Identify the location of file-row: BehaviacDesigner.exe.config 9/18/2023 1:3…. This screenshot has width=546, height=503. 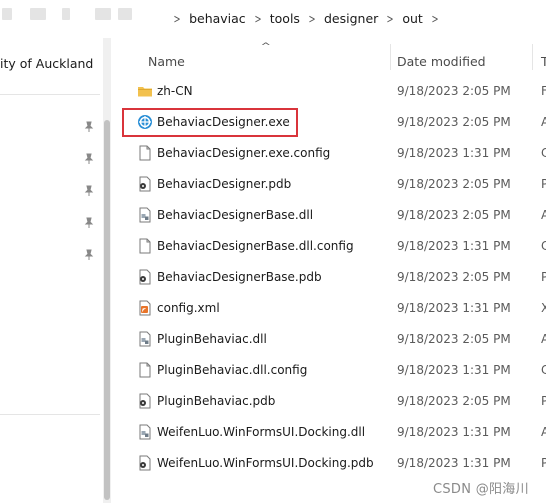
(333, 153).